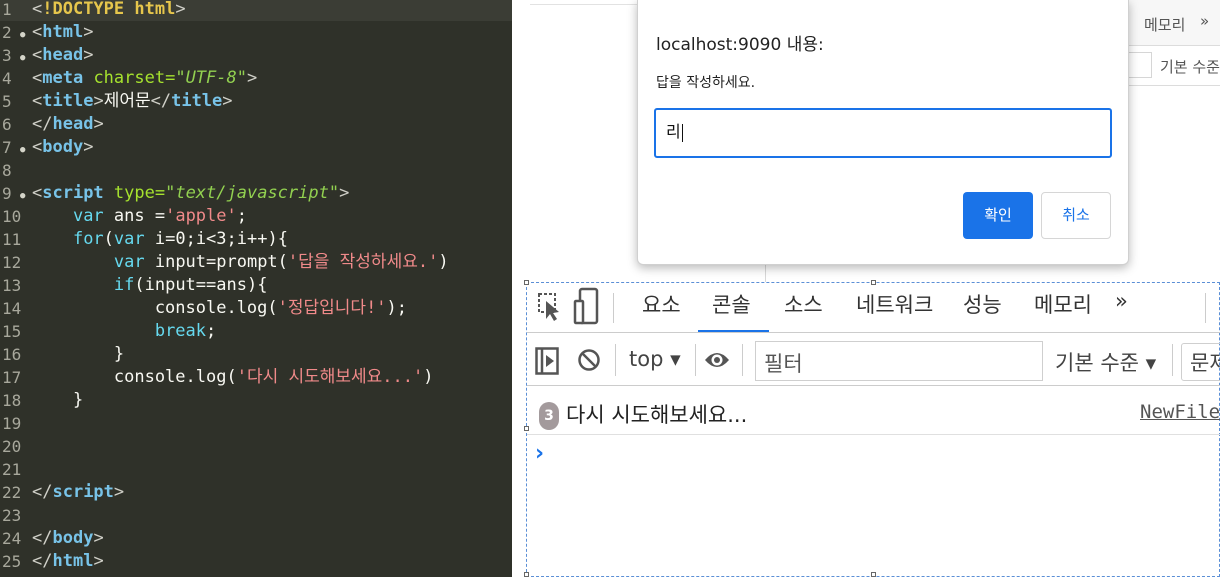  What do you see at coordinates (646, 359) in the screenshot?
I see `context-selector-value: top` at bounding box center [646, 359].